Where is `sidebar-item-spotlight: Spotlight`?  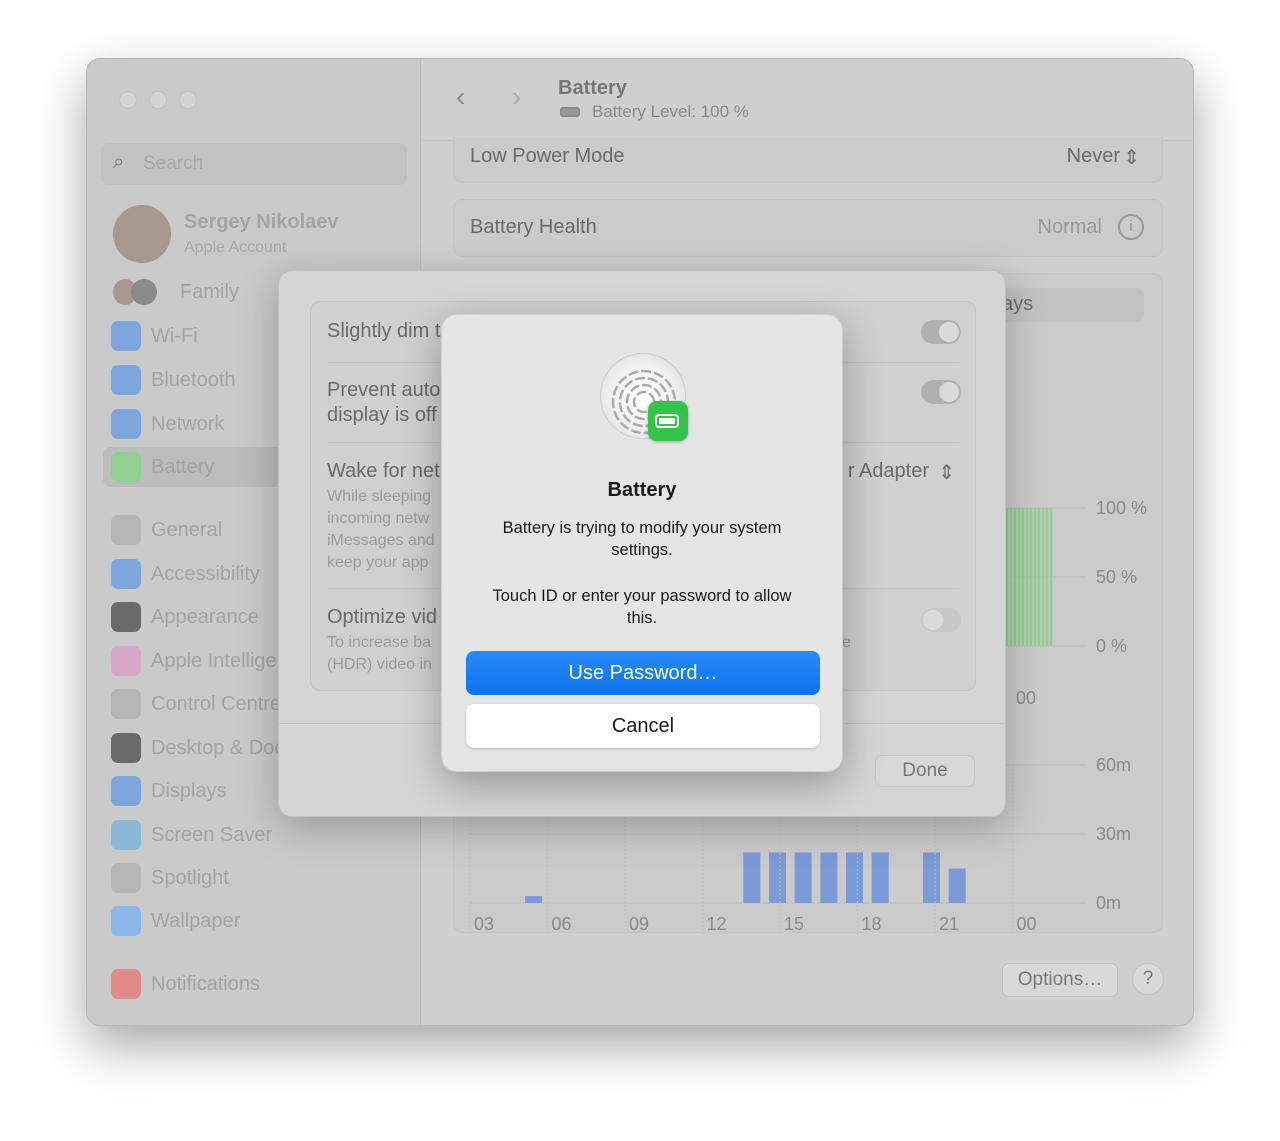 sidebar-item-spotlight: Spotlight is located at coordinates (253, 878).